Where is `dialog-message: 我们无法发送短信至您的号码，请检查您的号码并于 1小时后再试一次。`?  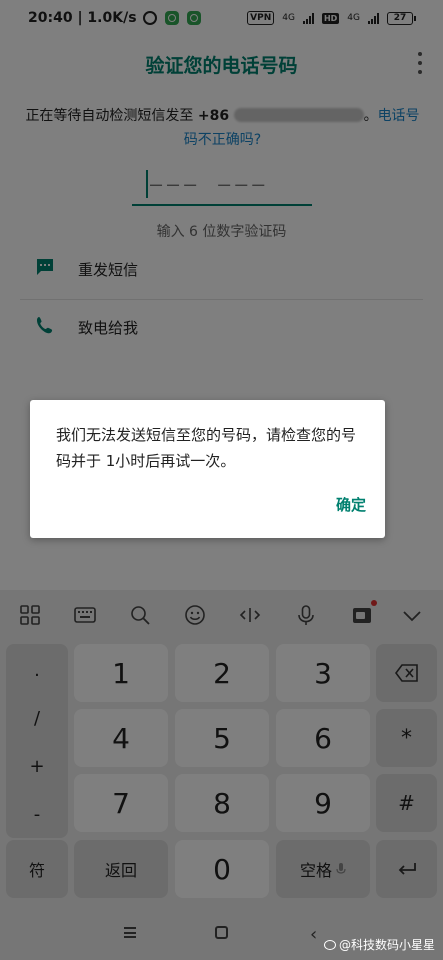
dialog-message: 我们无法发送短信至您的号码，请检查您的号码并于 1小时后再试一次。 is located at coordinates (206, 448).